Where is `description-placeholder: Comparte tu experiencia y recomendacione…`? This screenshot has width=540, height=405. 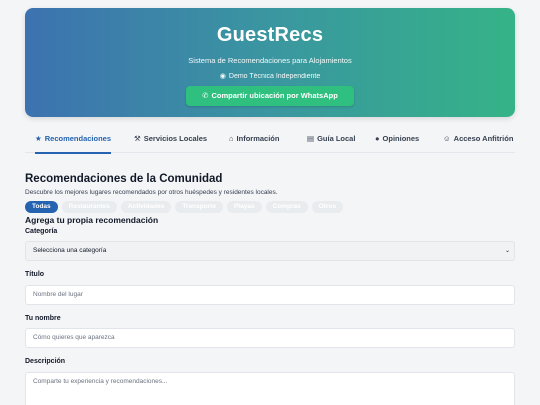 description-placeholder: Comparte tu experiencia y recomendacione… is located at coordinates (100, 381).